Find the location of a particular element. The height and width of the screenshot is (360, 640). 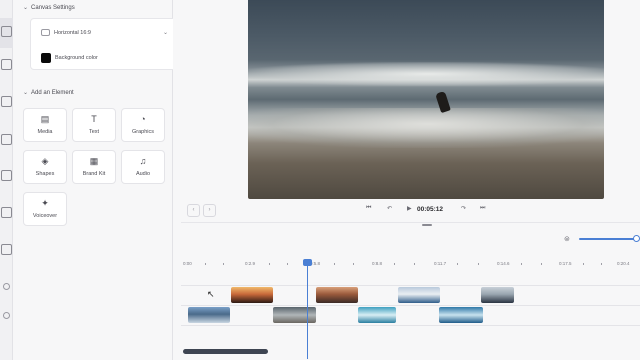

tile-media-label: Media is located at coordinates (45, 132).